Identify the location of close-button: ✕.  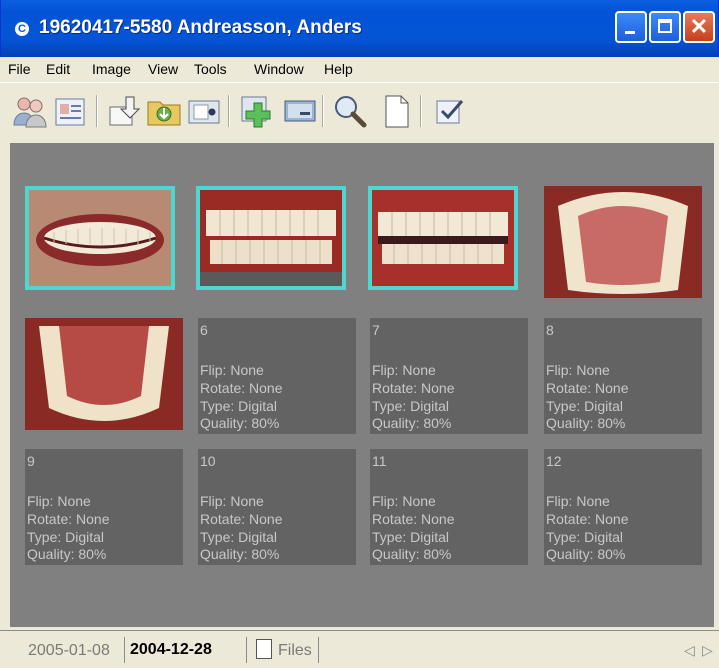
(699, 27).